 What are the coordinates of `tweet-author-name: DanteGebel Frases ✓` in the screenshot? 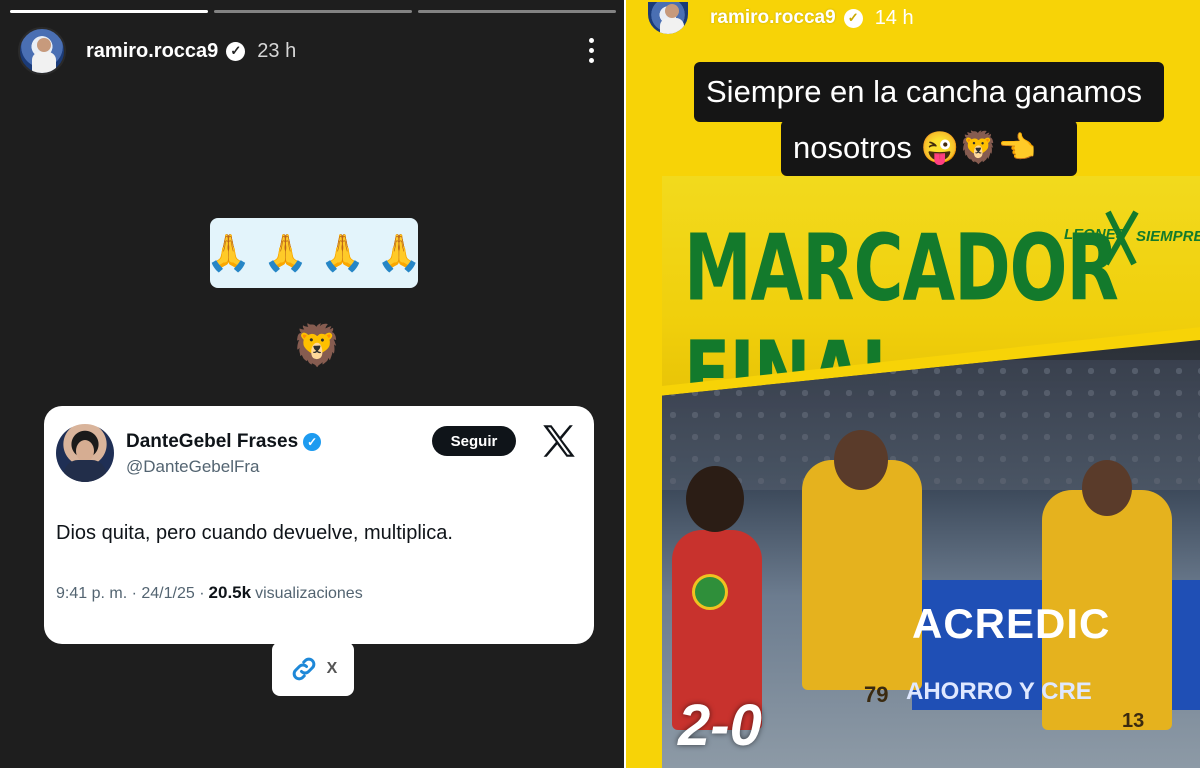 It's located at (224, 442).